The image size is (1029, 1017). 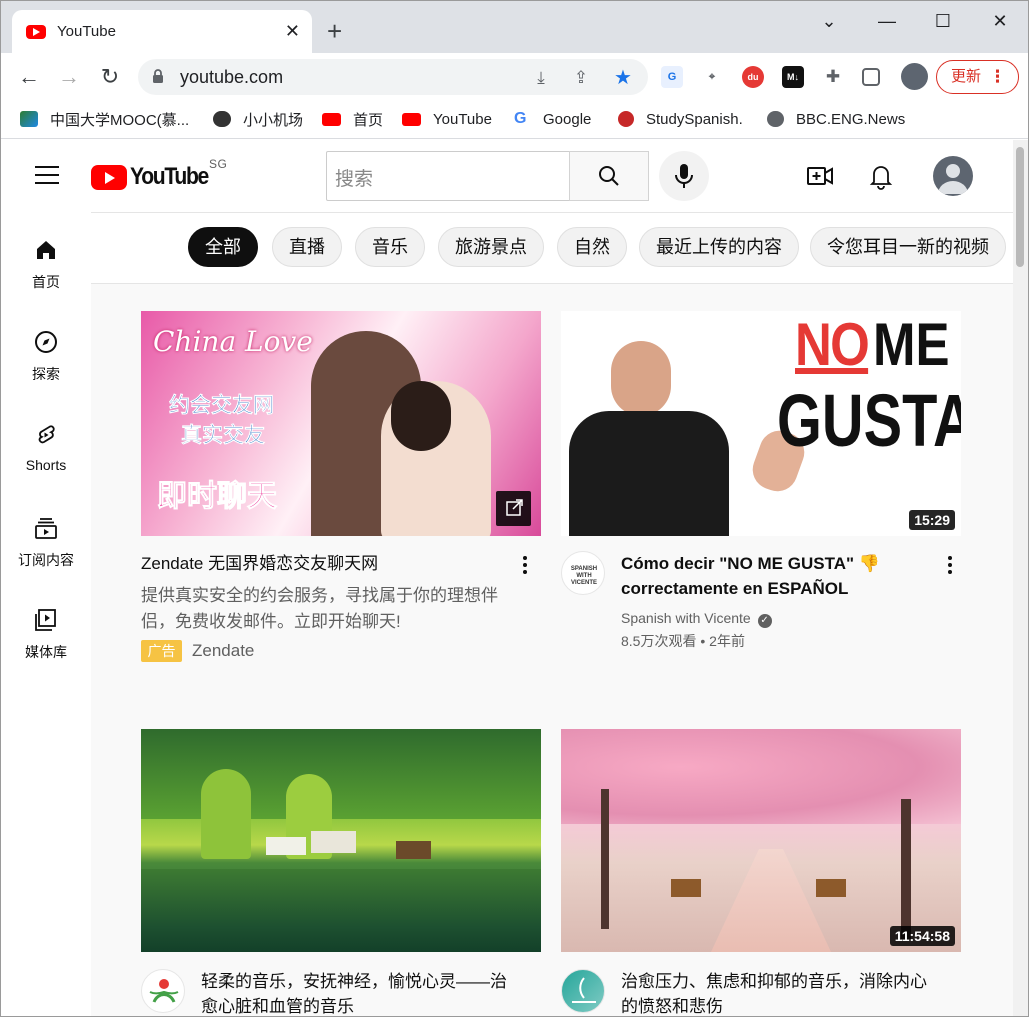 I want to click on notifications-bell-icon, so click(x=881, y=176).